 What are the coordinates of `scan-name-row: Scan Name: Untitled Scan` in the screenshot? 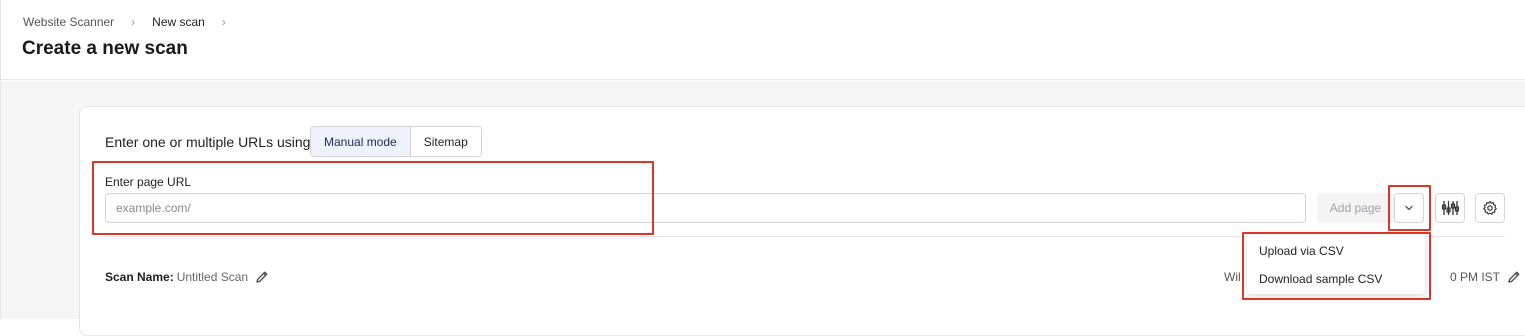 It's located at (187, 277).